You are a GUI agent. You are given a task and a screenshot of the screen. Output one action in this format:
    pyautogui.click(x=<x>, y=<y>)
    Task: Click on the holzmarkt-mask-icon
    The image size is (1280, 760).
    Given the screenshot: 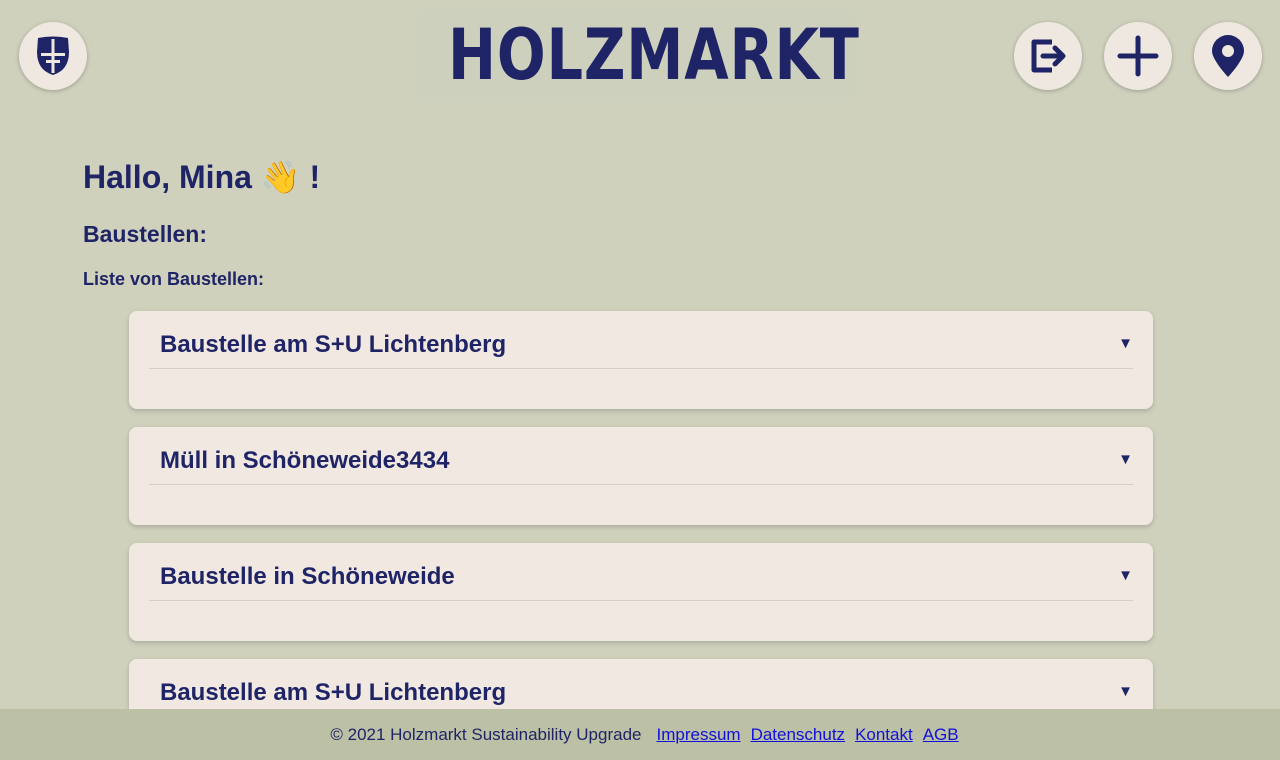 What is the action you would take?
    pyautogui.click(x=53, y=55)
    